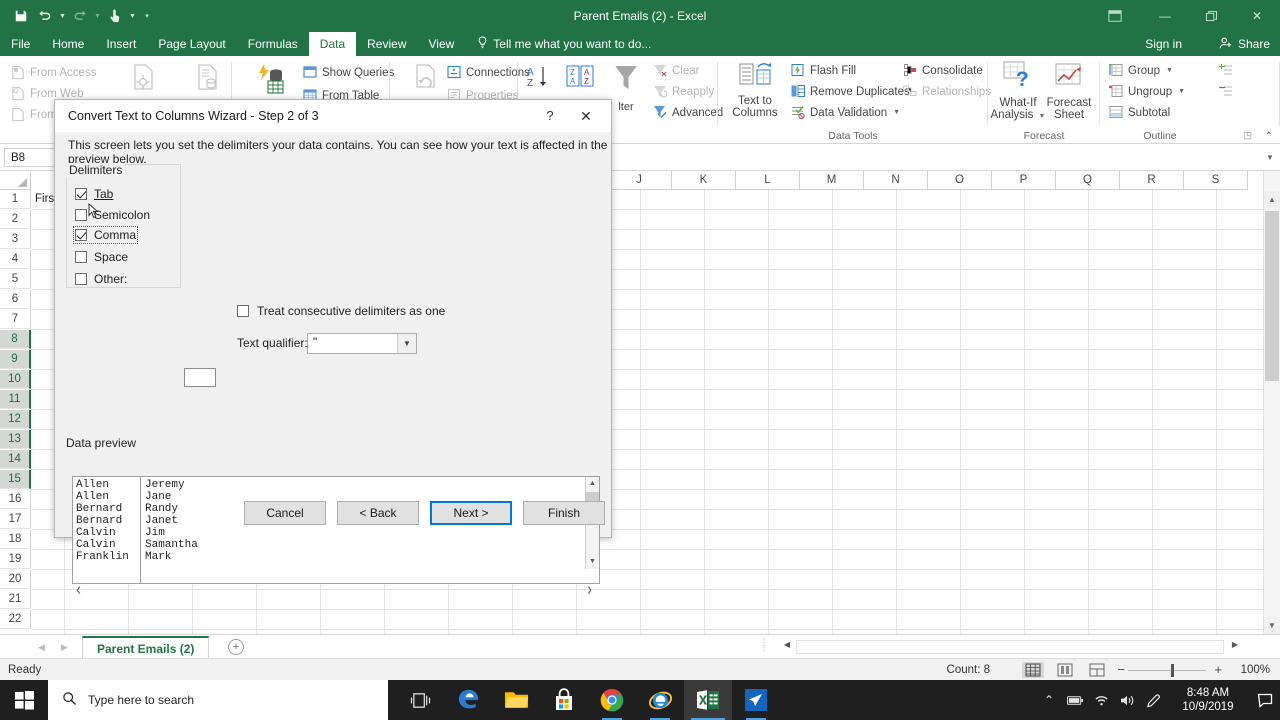 This screenshot has width=1280, height=720. What do you see at coordinates (41, 647) in the screenshot?
I see `prev-sheet-icon: ◀` at bounding box center [41, 647].